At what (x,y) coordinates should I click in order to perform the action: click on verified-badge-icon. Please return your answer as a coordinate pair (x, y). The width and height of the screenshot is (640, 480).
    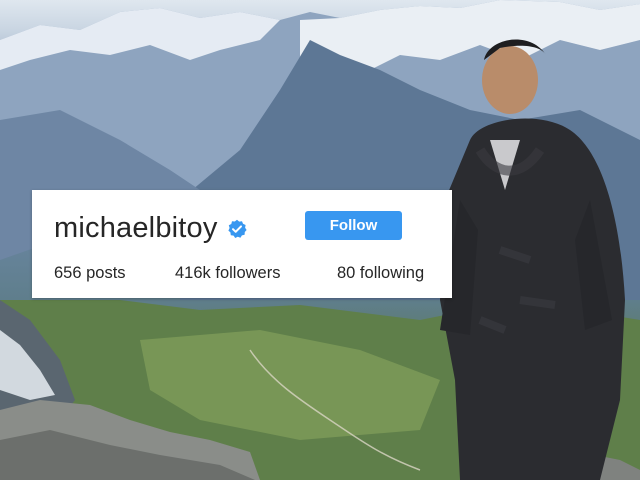
    Looking at the image, I should click on (237, 229).